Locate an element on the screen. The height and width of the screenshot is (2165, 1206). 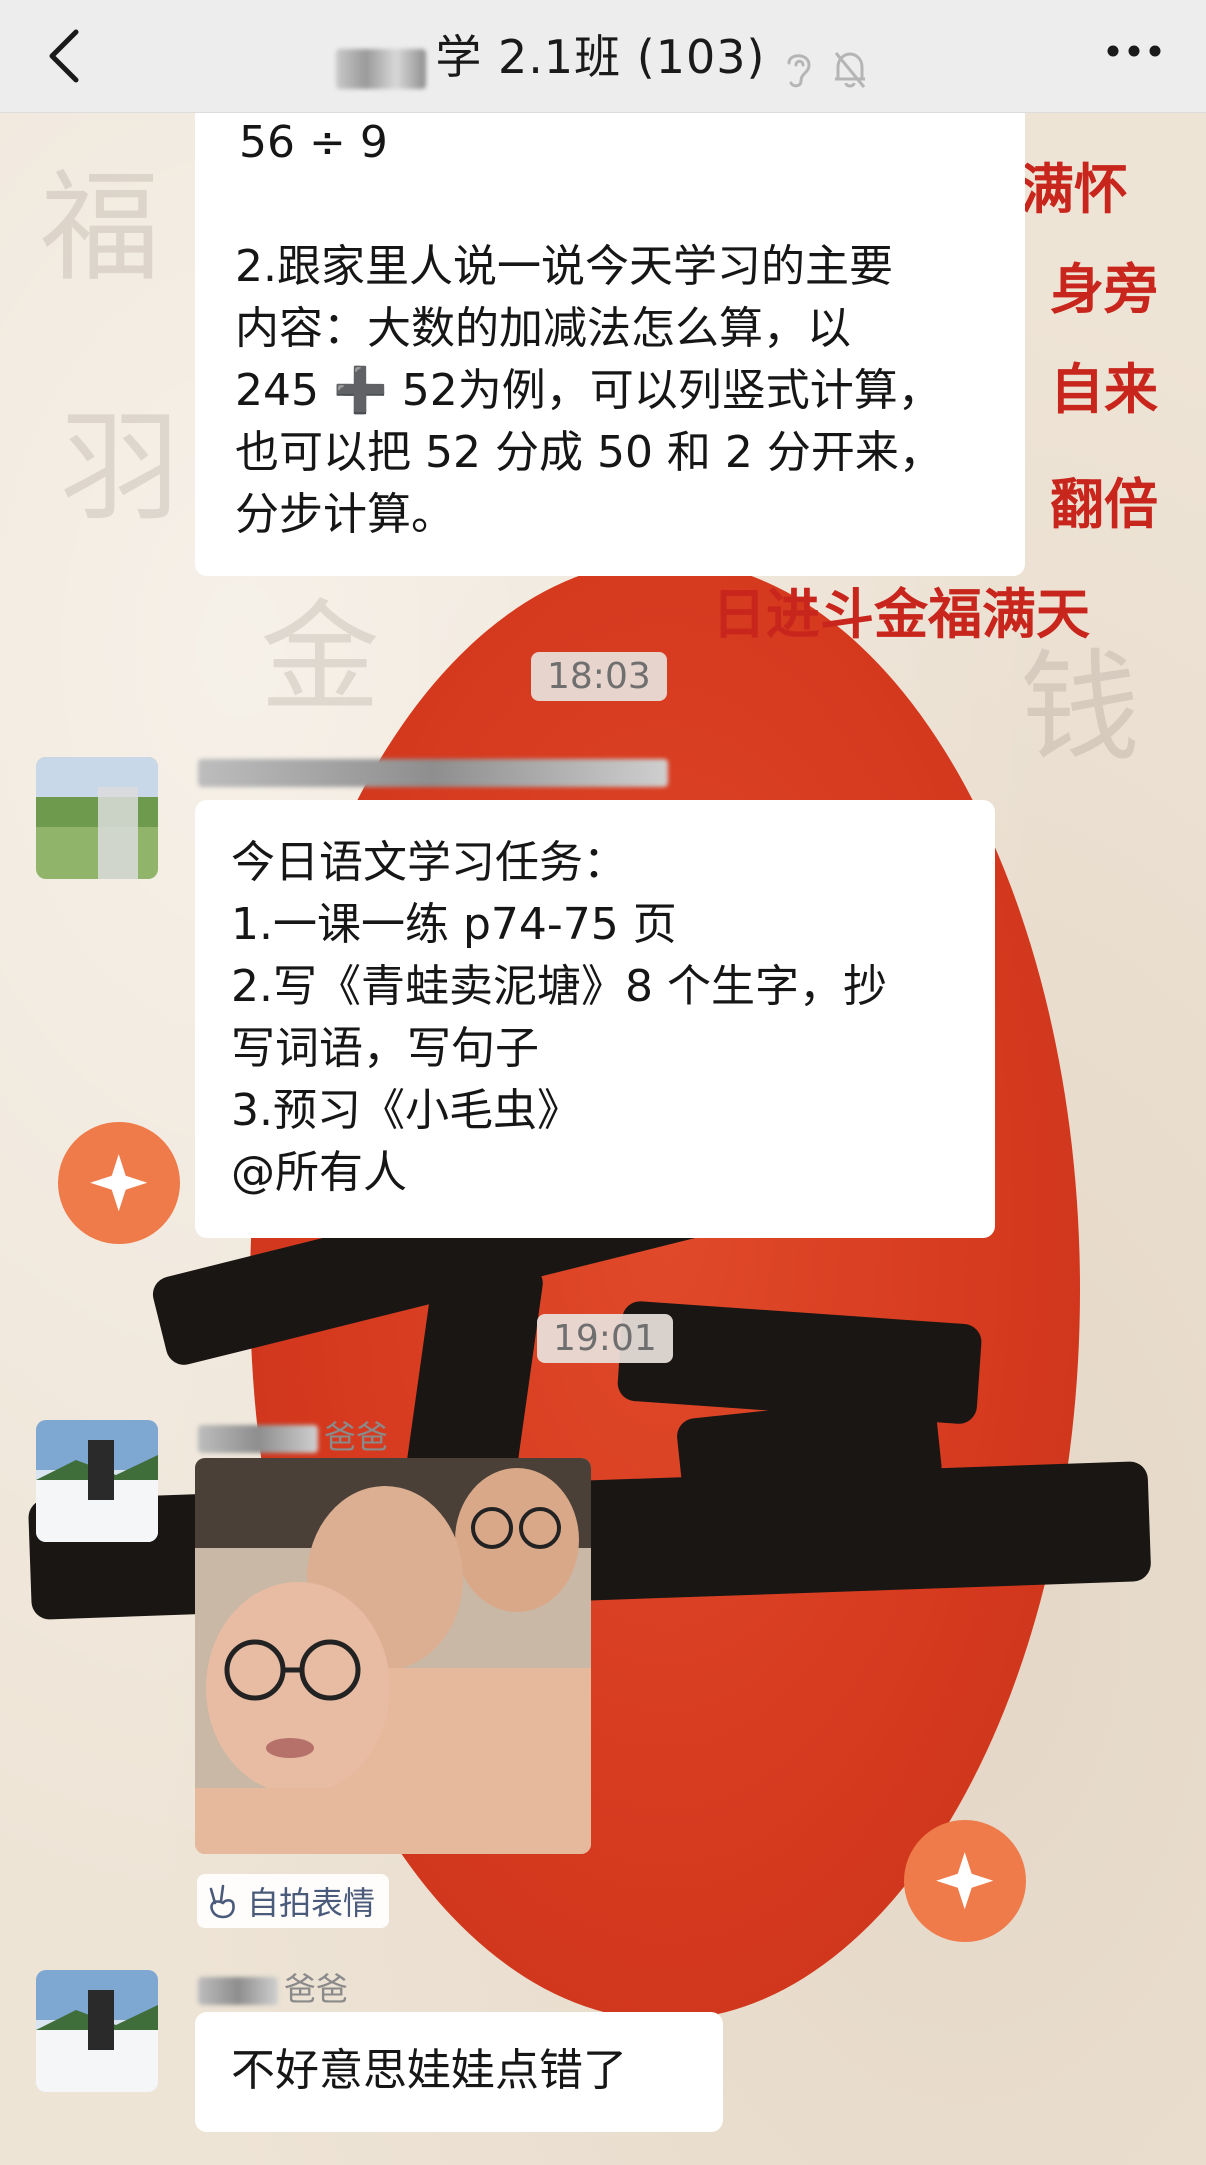
poem-line-3: 自来 is located at coordinates (1104, 389).